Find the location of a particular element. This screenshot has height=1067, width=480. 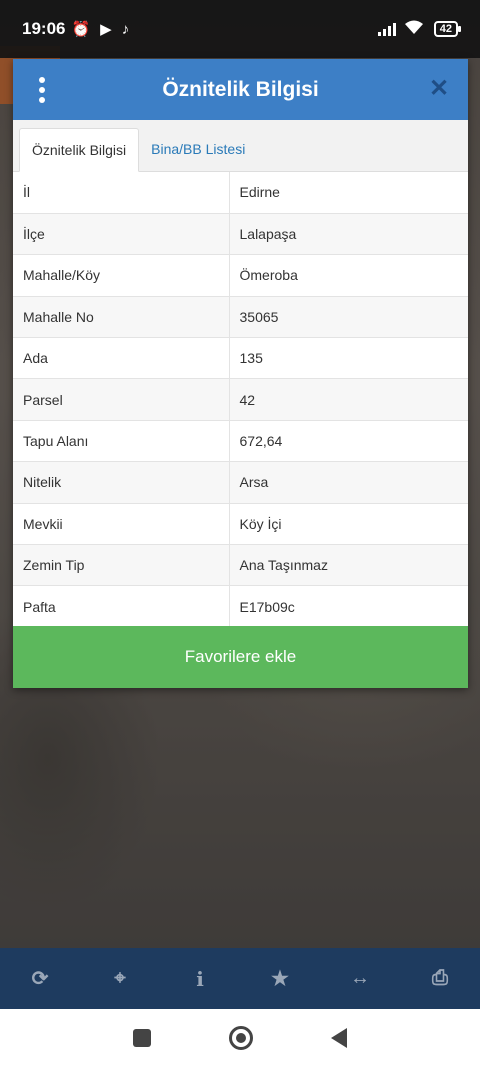

table-row: Mahalle/Köy Ömeroba is located at coordinates (240, 275).